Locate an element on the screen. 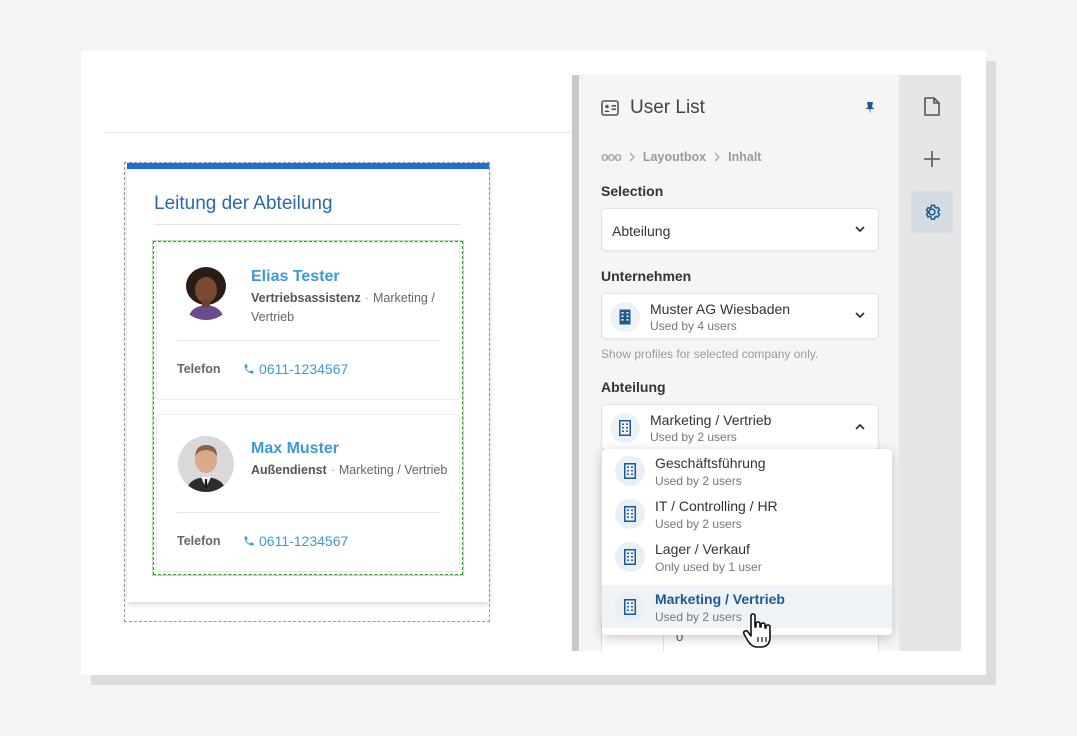 The width and height of the screenshot is (1077, 736). user-role: Vertriebsassistenz is located at coordinates (306, 298).